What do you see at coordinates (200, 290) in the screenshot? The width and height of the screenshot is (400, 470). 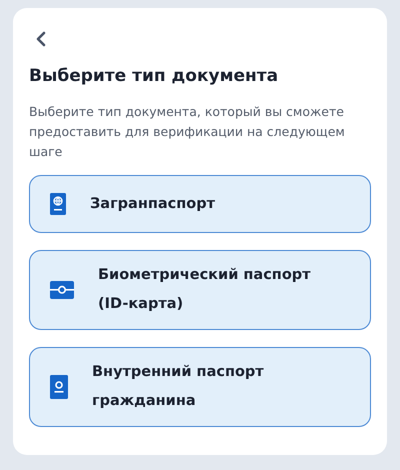 I see `document-option: Биометрический паспорт (ID-карта)` at bounding box center [200, 290].